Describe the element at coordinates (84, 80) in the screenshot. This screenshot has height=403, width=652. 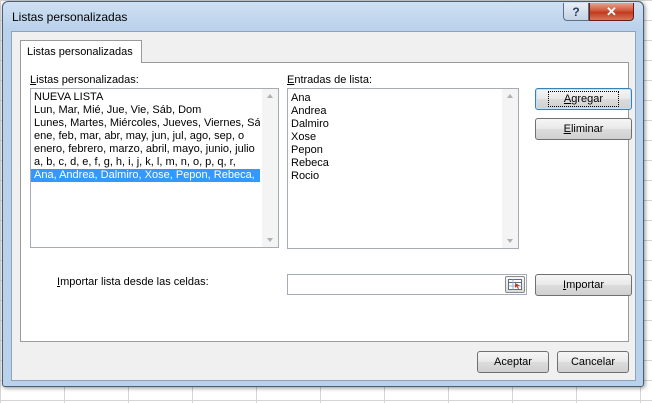
I see `custom-lists-label: Listas personalizadas:` at that location.